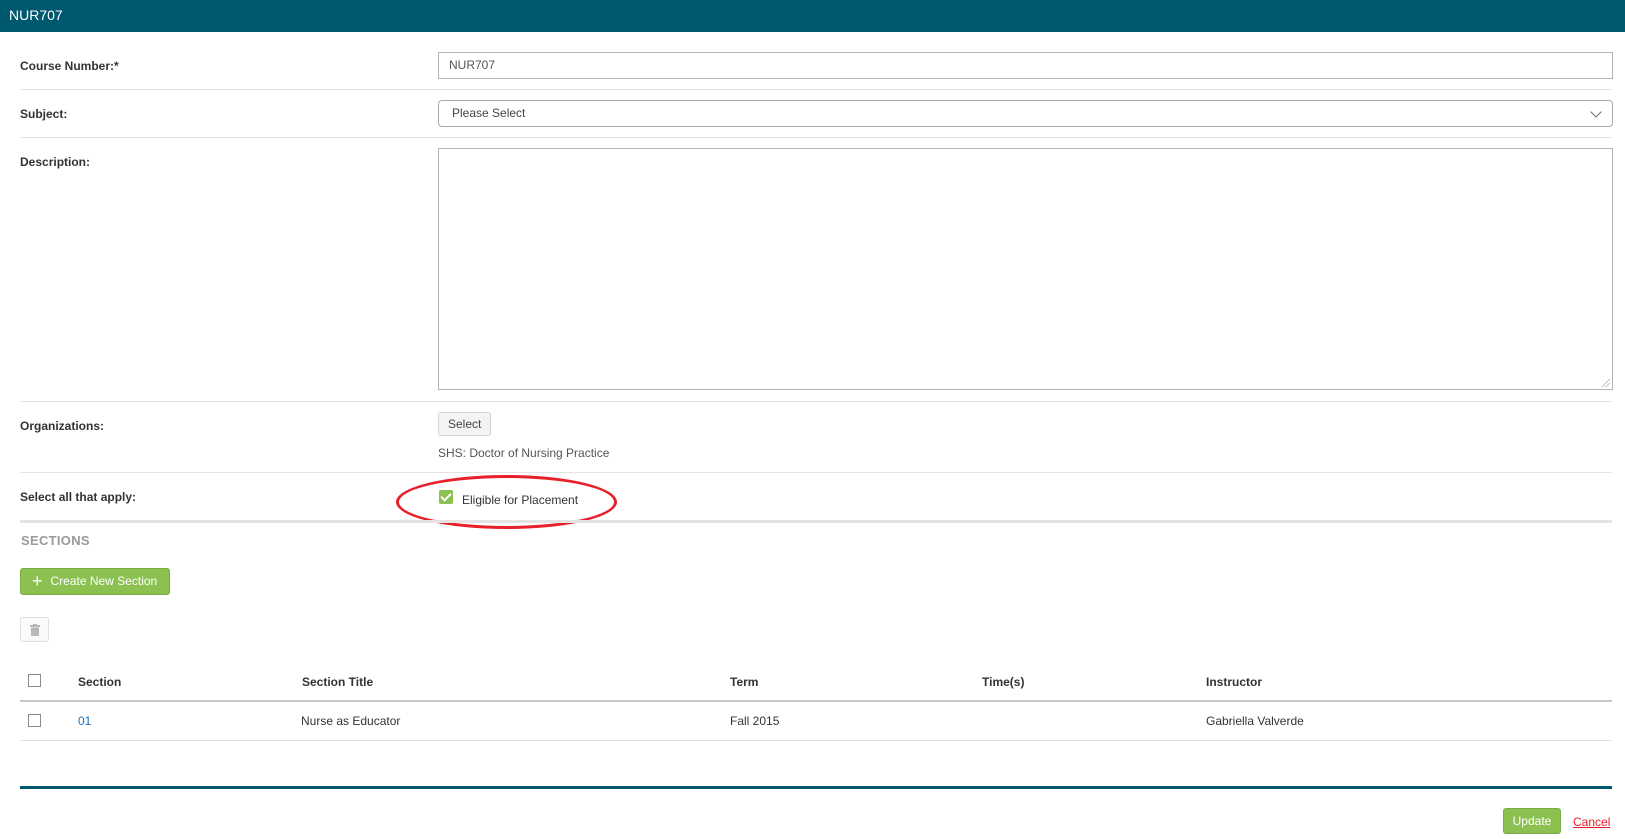  Describe the element at coordinates (34, 720) in the screenshot. I see `row-checkbox` at that location.